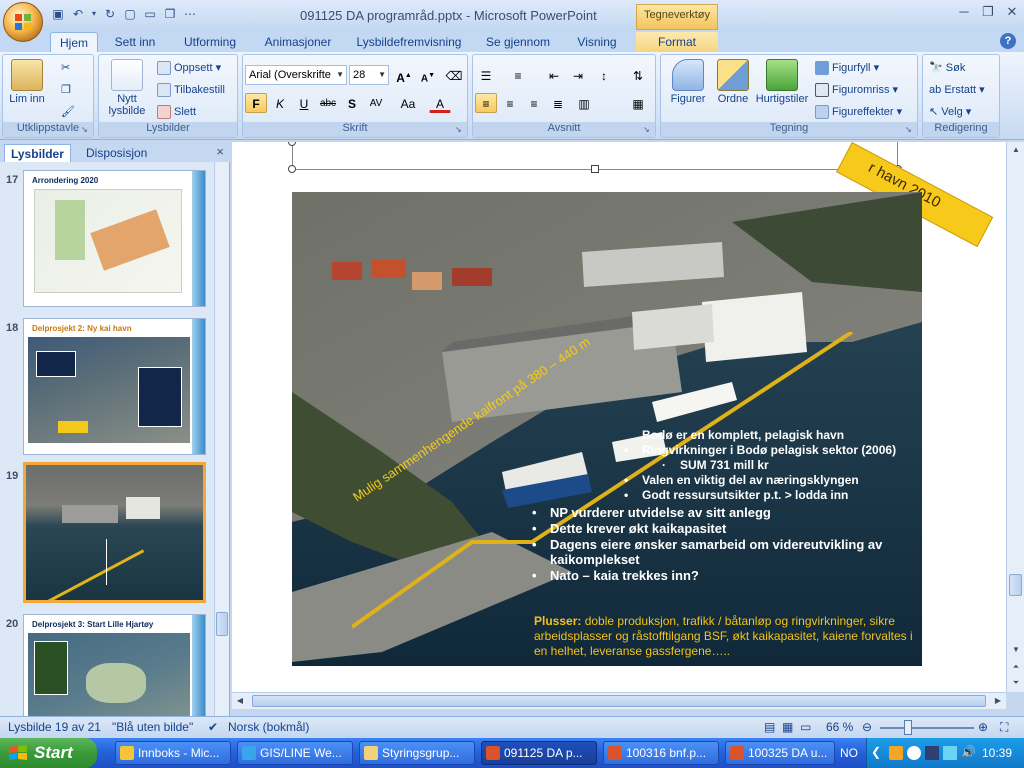  What do you see at coordinates (27, 82) in the screenshot?
I see `paste-button: Lim inn` at bounding box center [27, 82].